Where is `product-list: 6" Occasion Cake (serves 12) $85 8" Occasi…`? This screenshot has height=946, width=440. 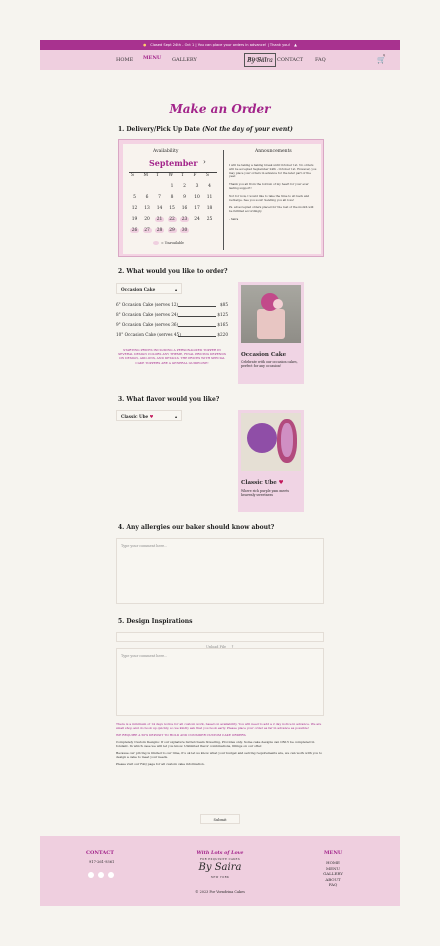
product-list: 6" Occasion Cake (serves 12) $85 8" Occasi… is located at coordinates (172, 322).